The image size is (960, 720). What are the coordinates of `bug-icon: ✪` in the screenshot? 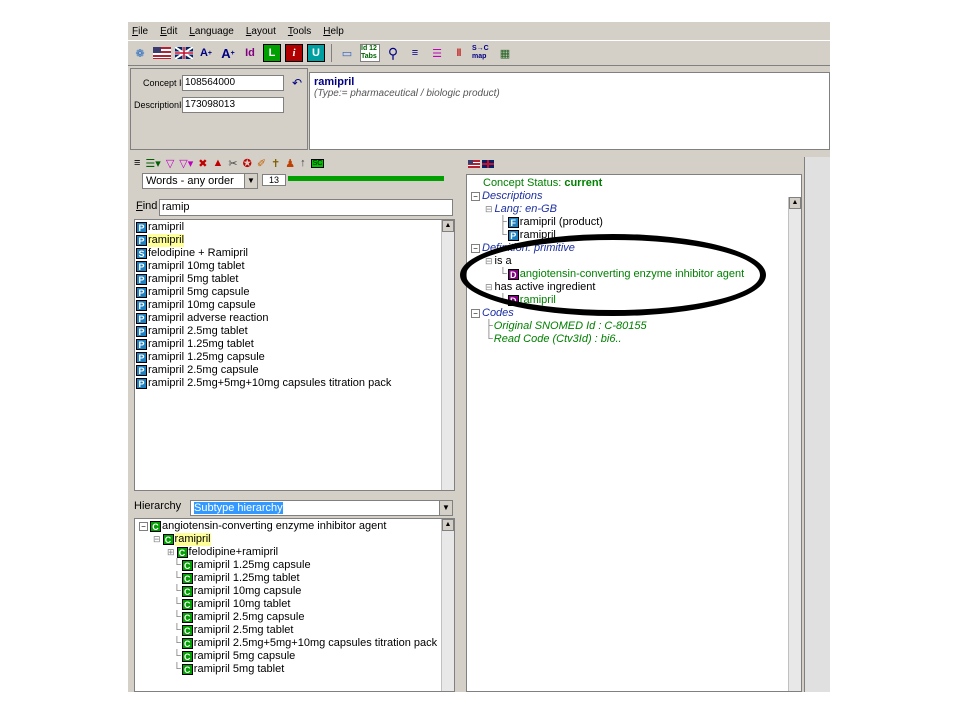 It's located at (247, 163).